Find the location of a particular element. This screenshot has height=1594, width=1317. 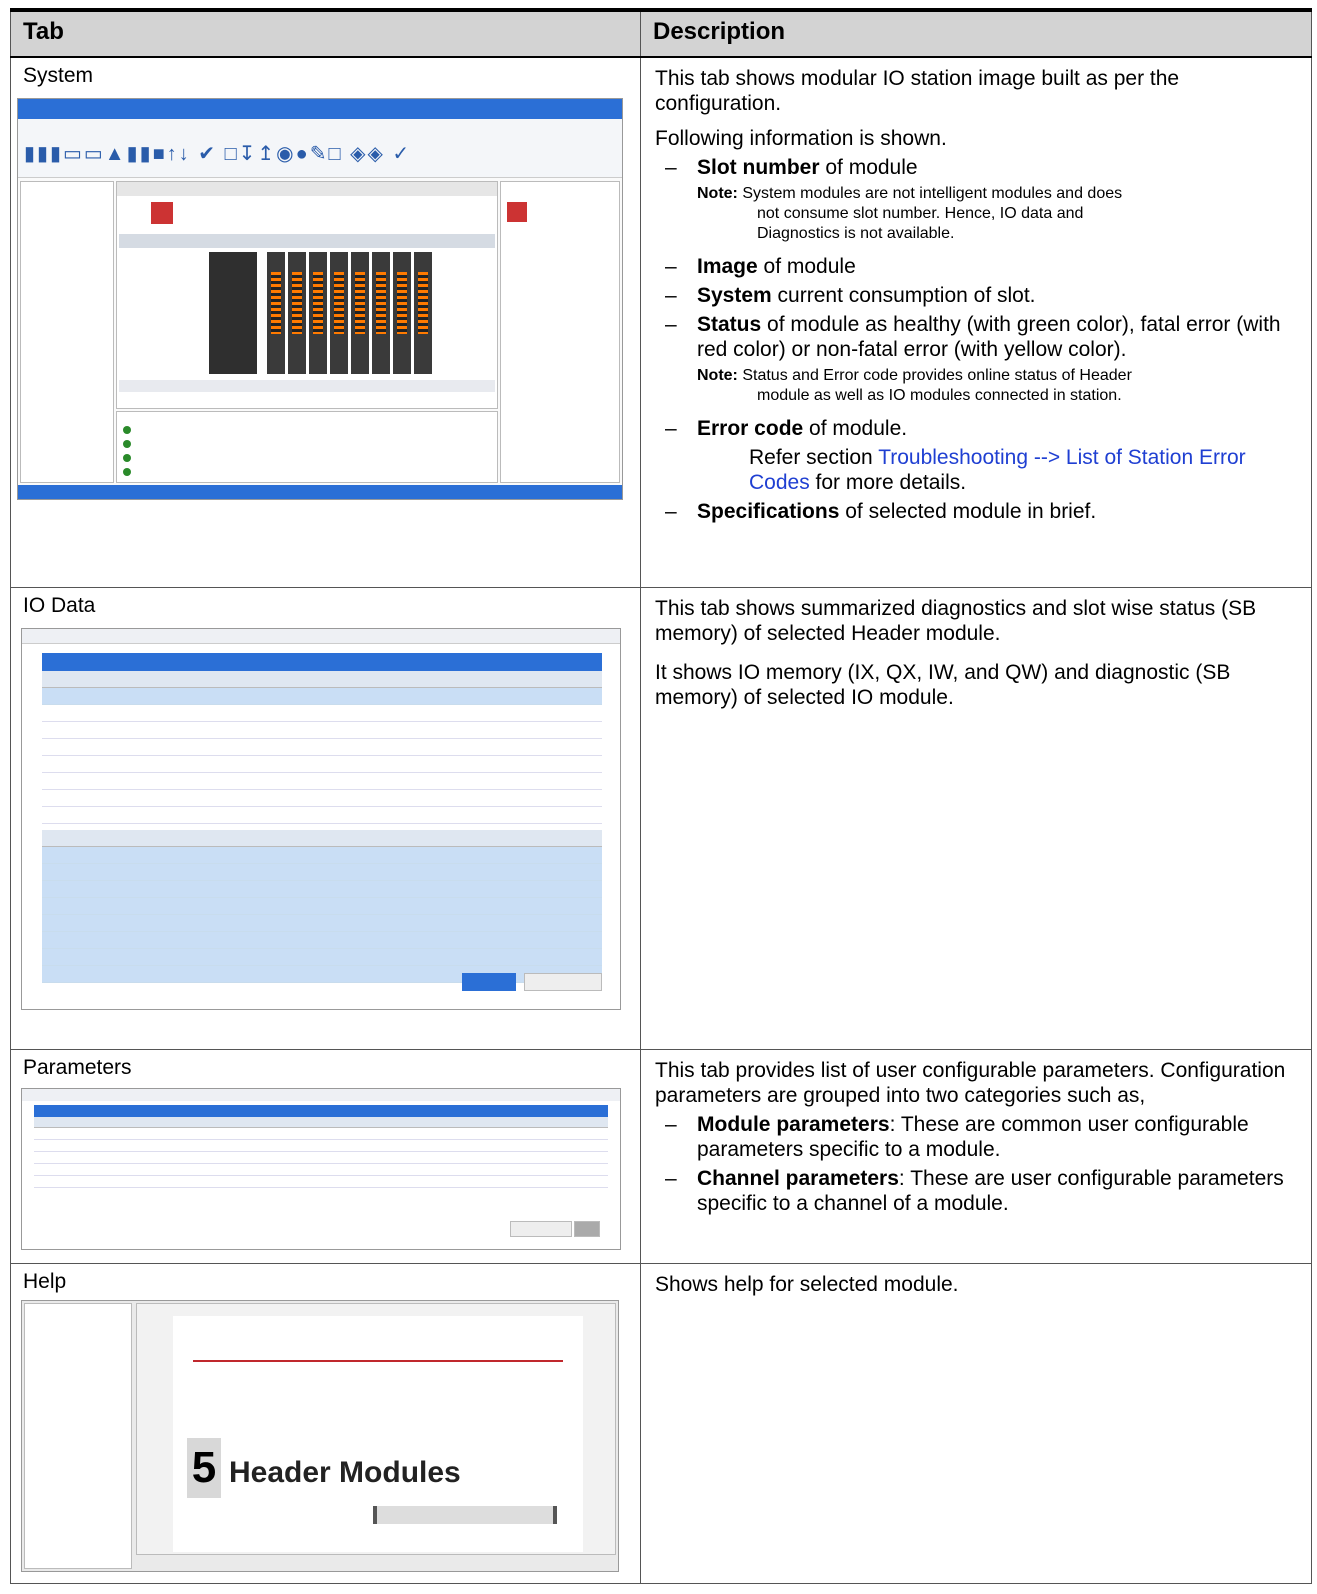

iodata-screenshot is located at coordinates (321, 818).